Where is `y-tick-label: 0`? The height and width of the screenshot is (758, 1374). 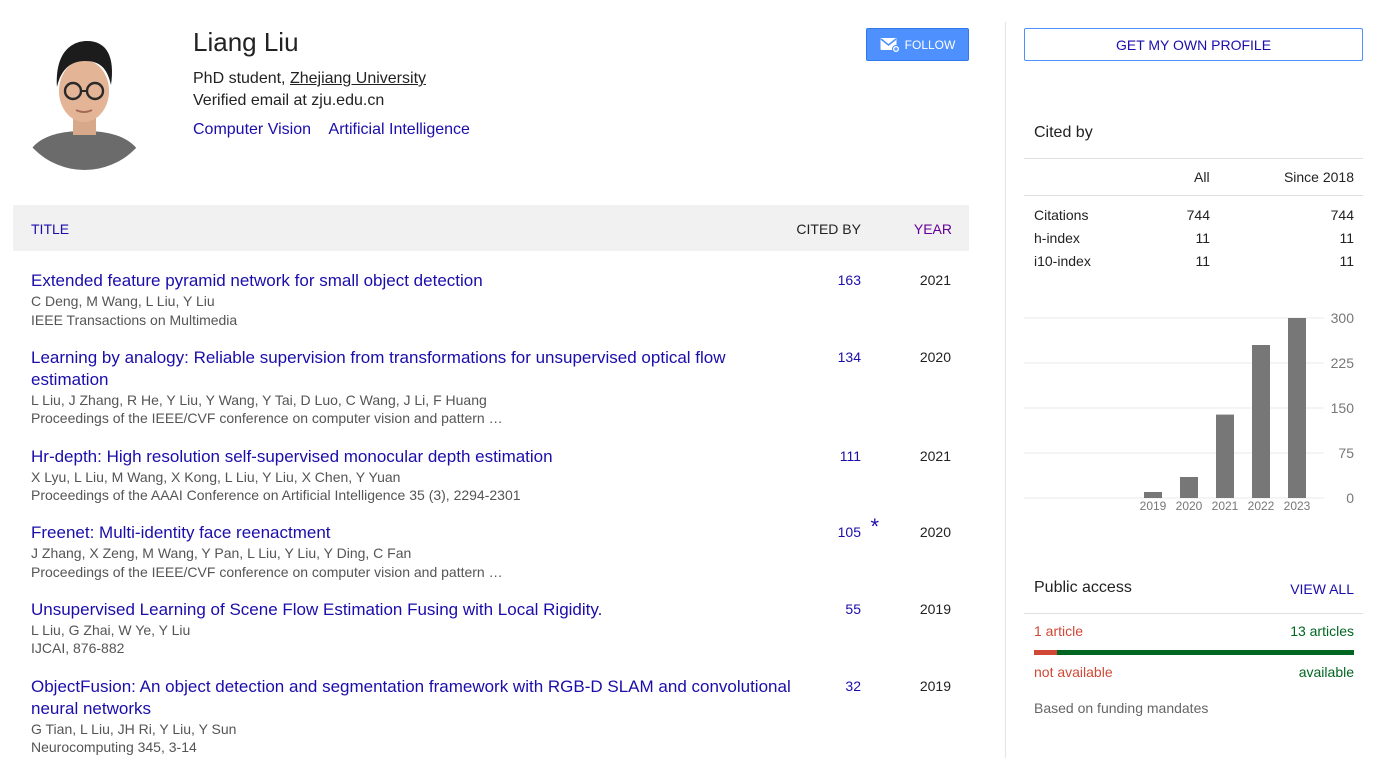 y-tick-label: 0 is located at coordinates (1350, 498).